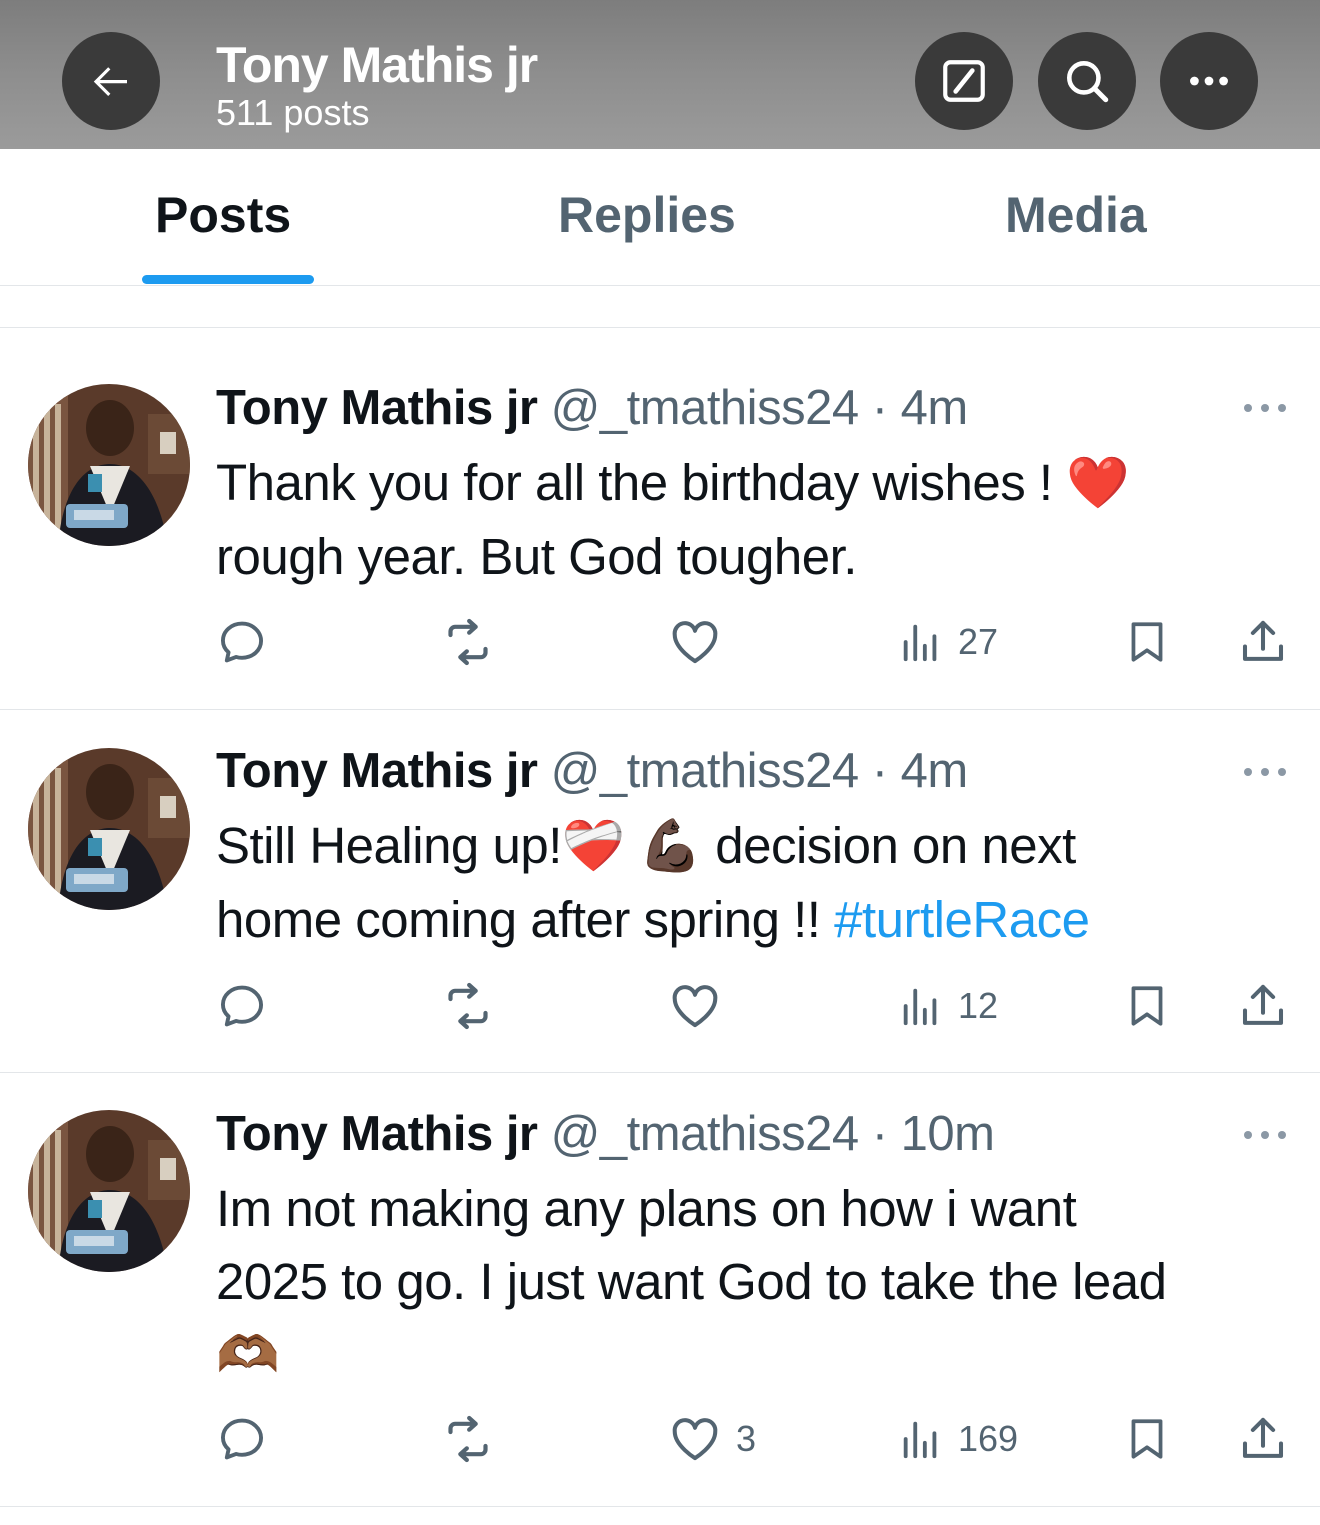  I want to click on flexed-biceps-emoji: 💪🏿, so click(670, 846).